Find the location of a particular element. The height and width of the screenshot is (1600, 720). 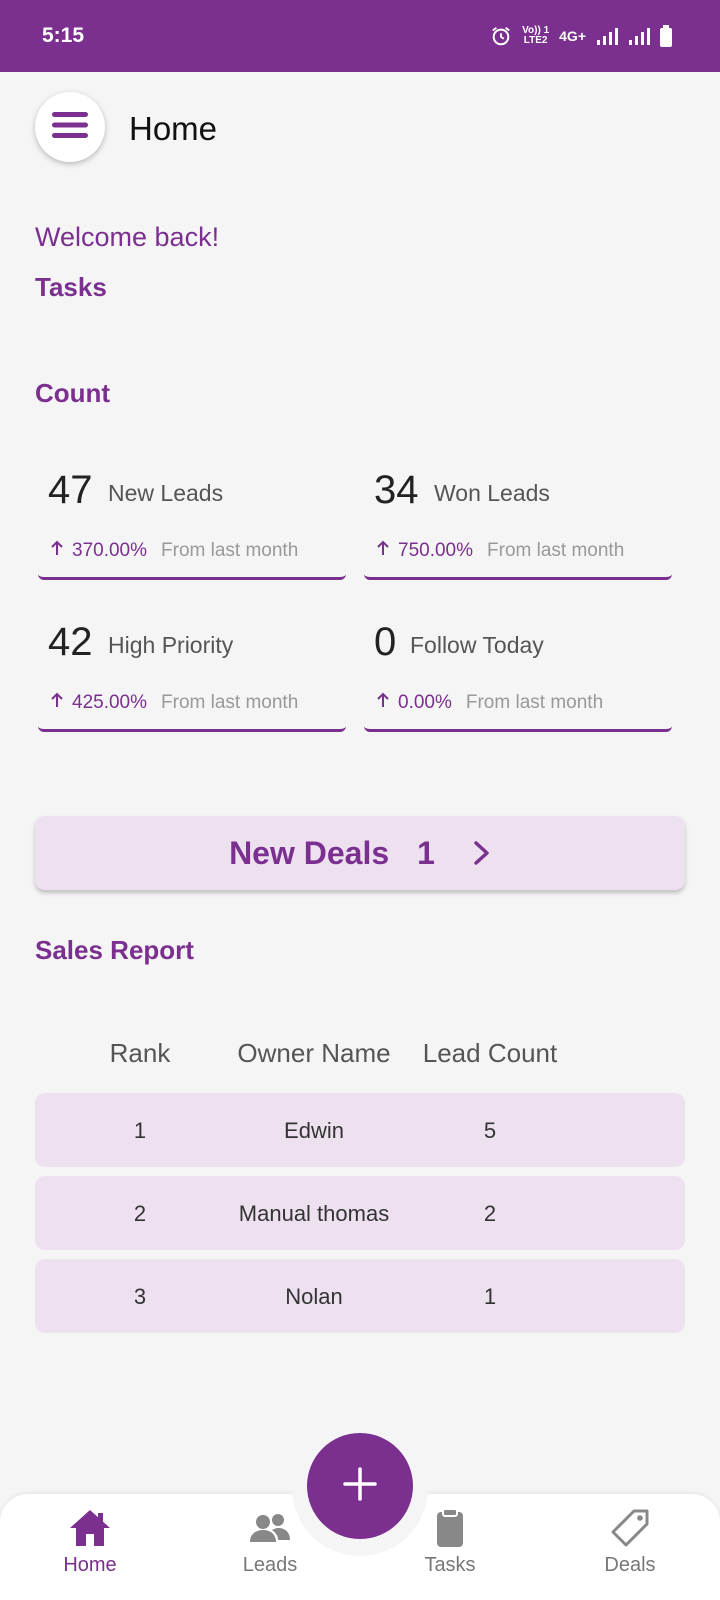

volte-indicator: Vo)) 1 LTE2 is located at coordinates (535, 36).